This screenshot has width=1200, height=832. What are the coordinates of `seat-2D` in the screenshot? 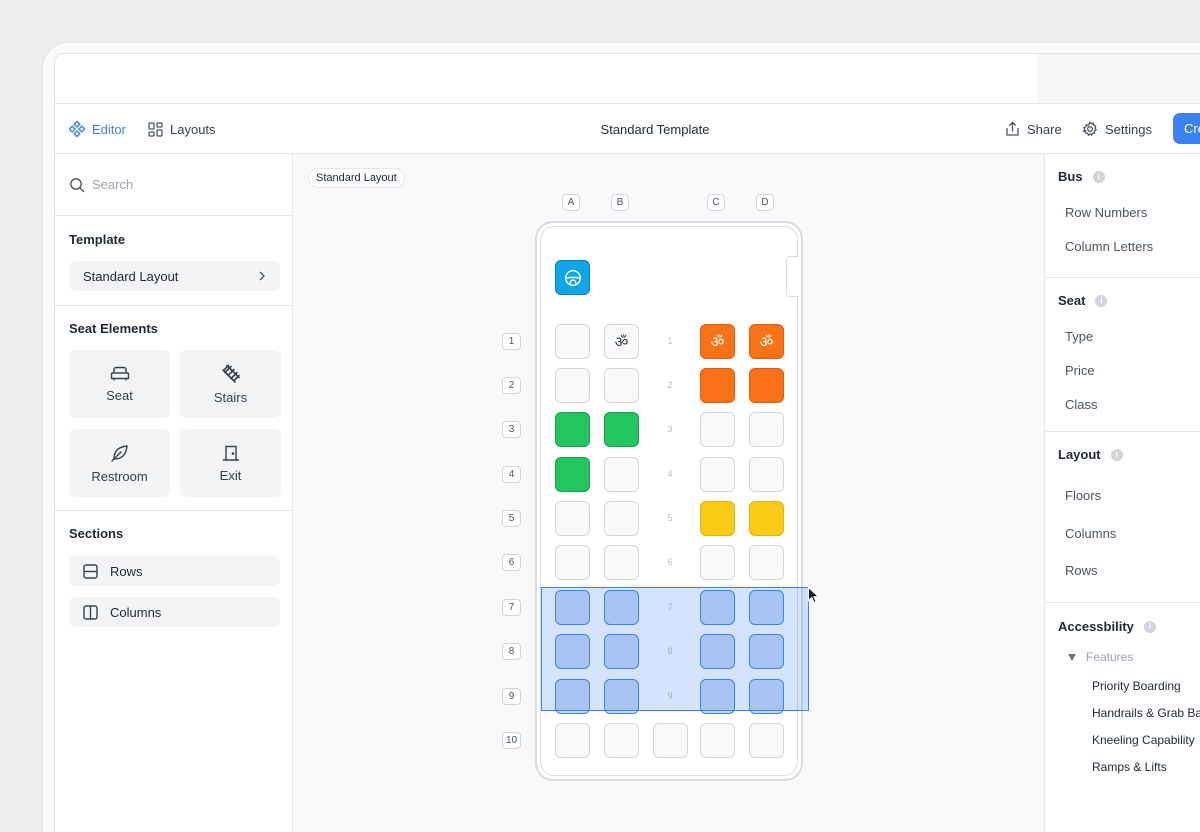 It's located at (766, 385).